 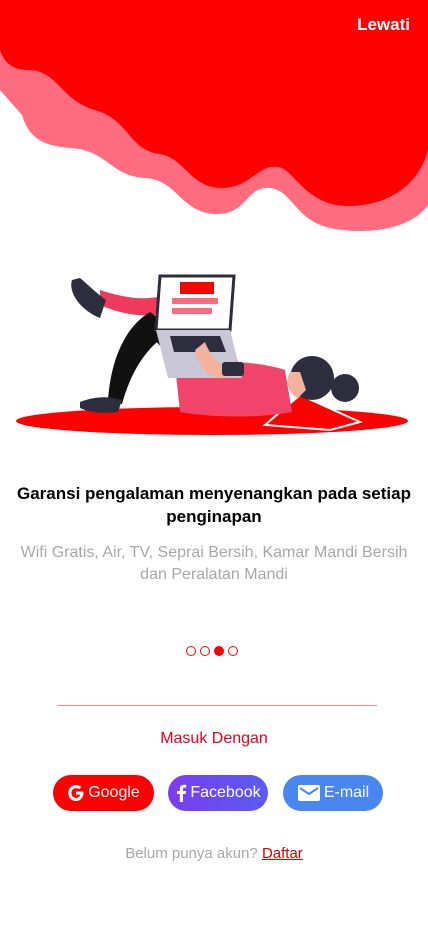 What do you see at coordinates (212, 651) in the screenshot?
I see `page-indicator` at bounding box center [212, 651].